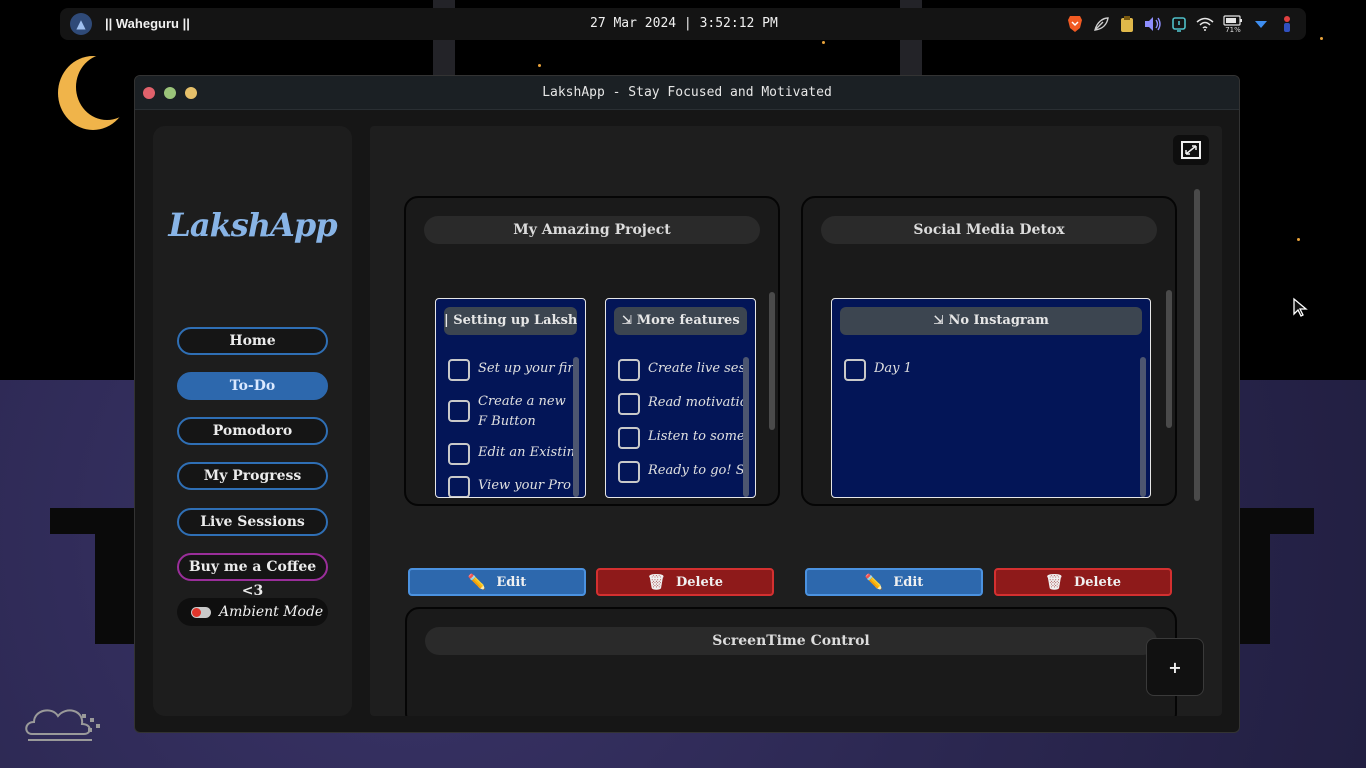  I want to click on ambient-mode-label: Ambient Mode, so click(271, 612).